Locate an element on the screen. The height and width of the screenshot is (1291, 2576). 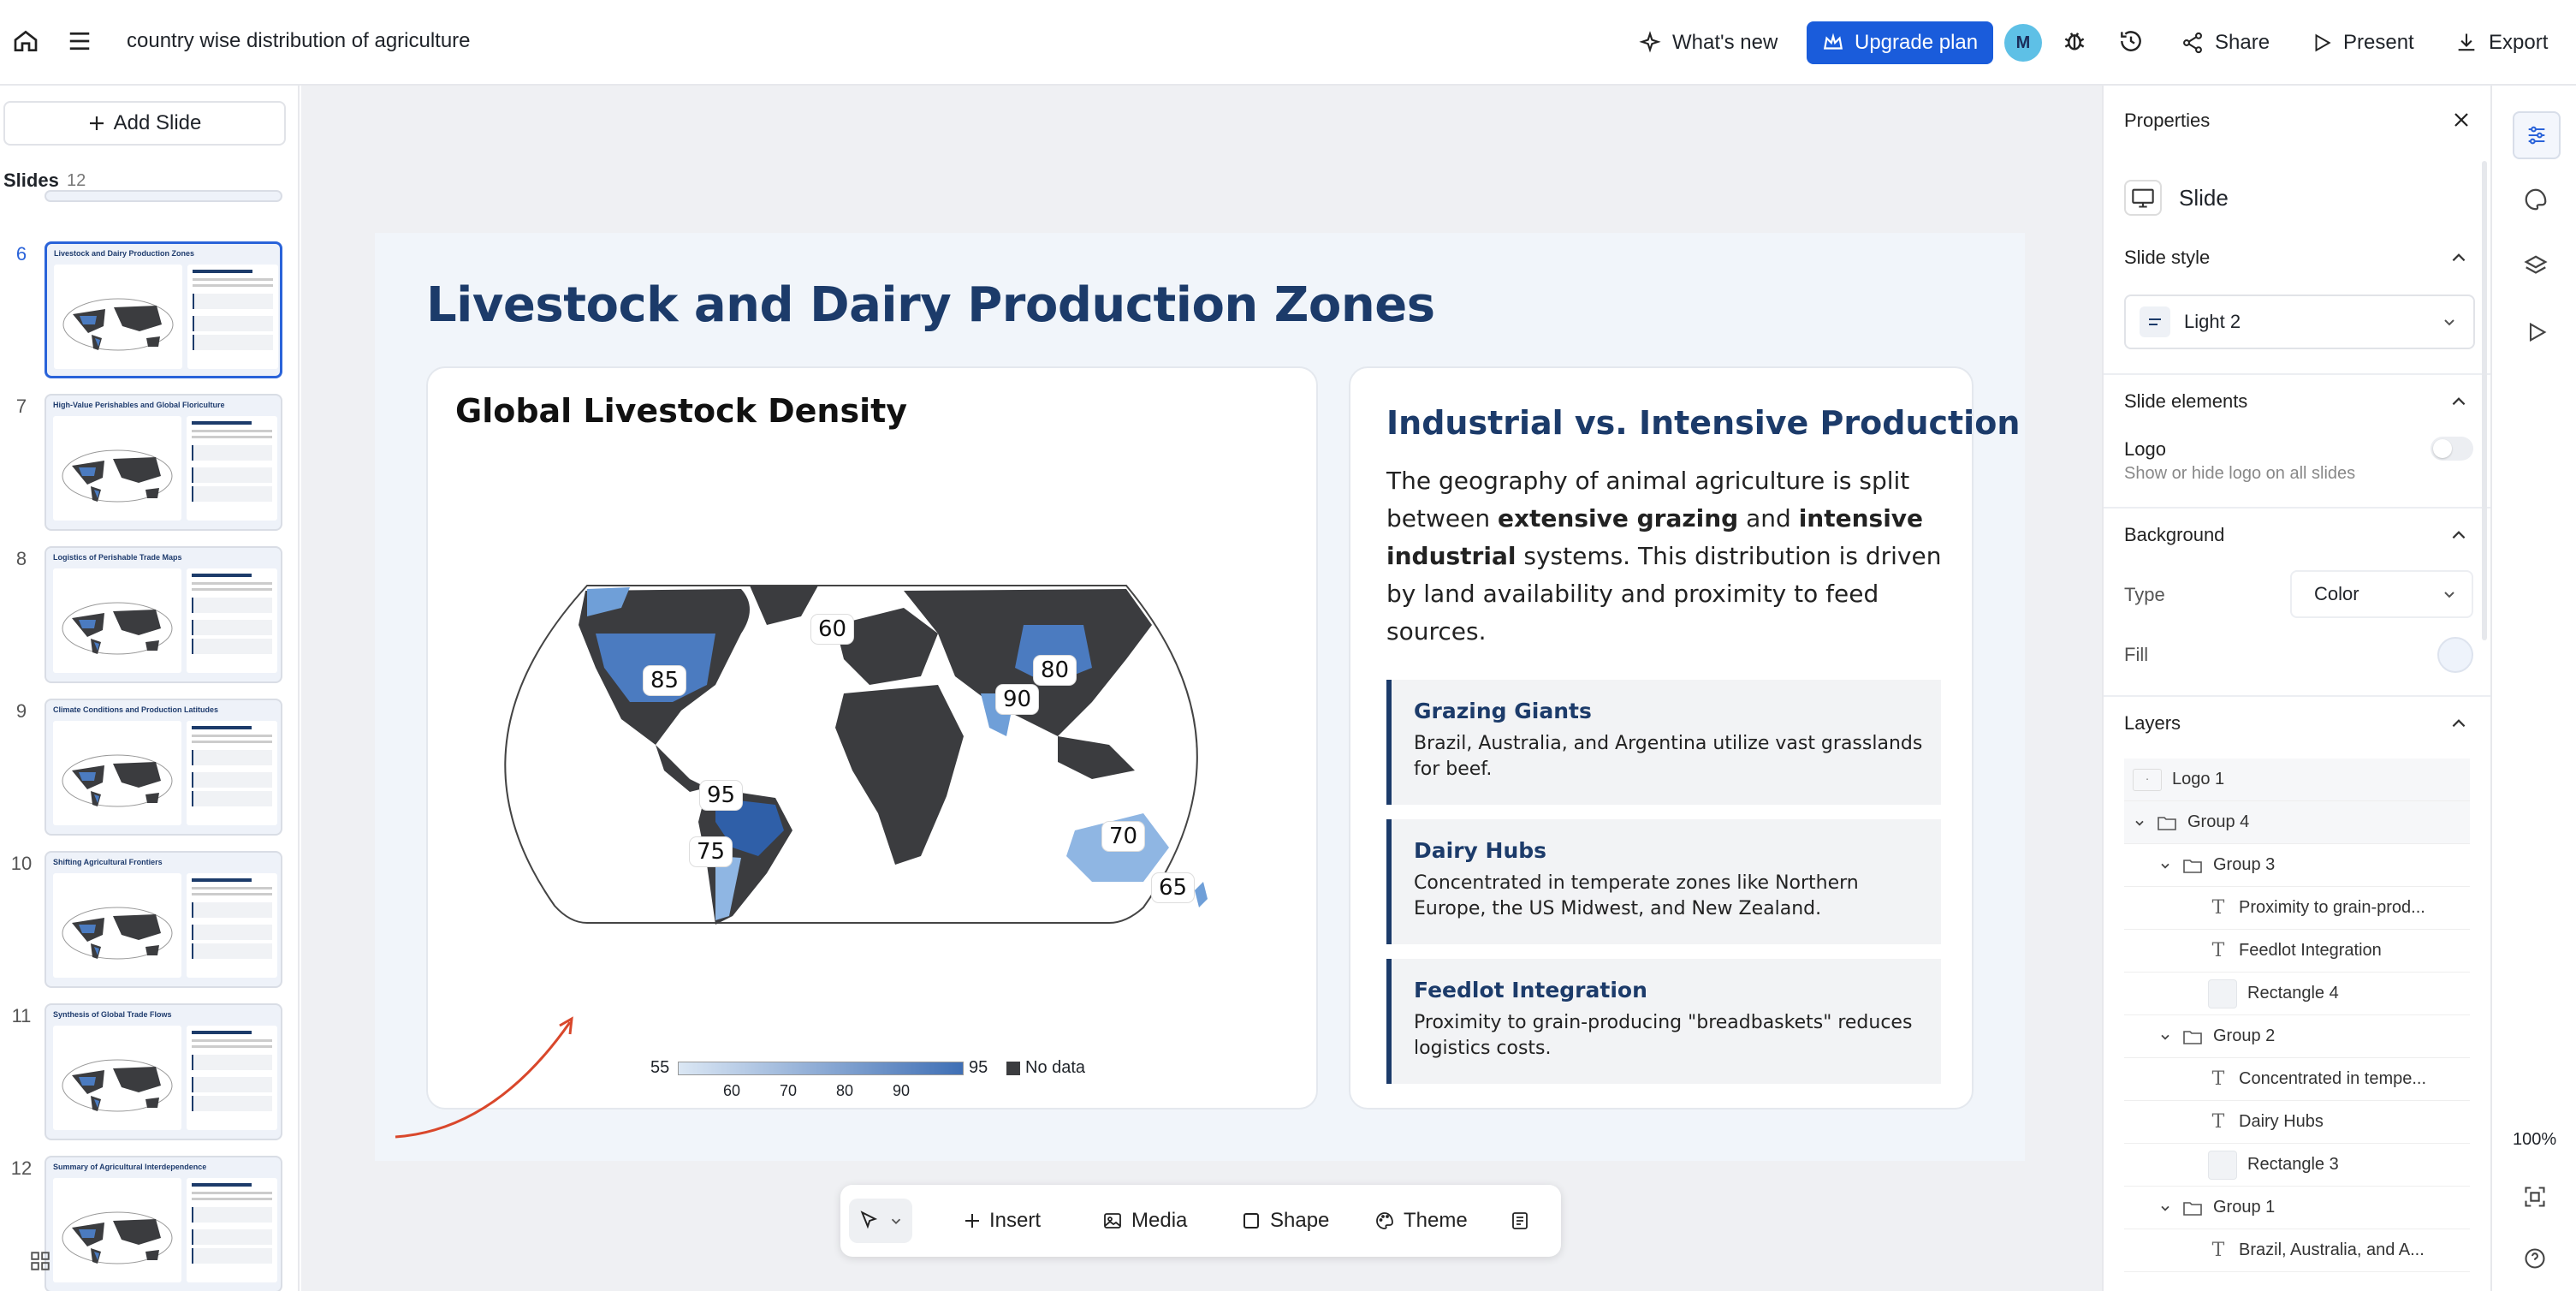
fit-screen-icon is located at coordinates (2535, 1197).